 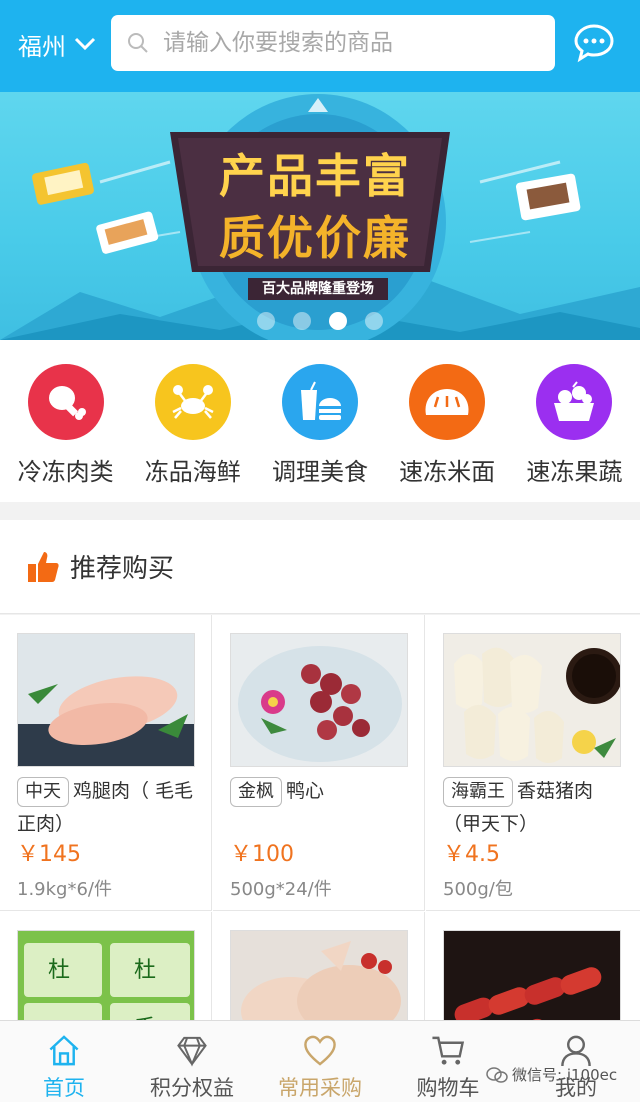 What do you see at coordinates (192, 472) in the screenshot?
I see `category-label: 冻品海鲜` at bounding box center [192, 472].